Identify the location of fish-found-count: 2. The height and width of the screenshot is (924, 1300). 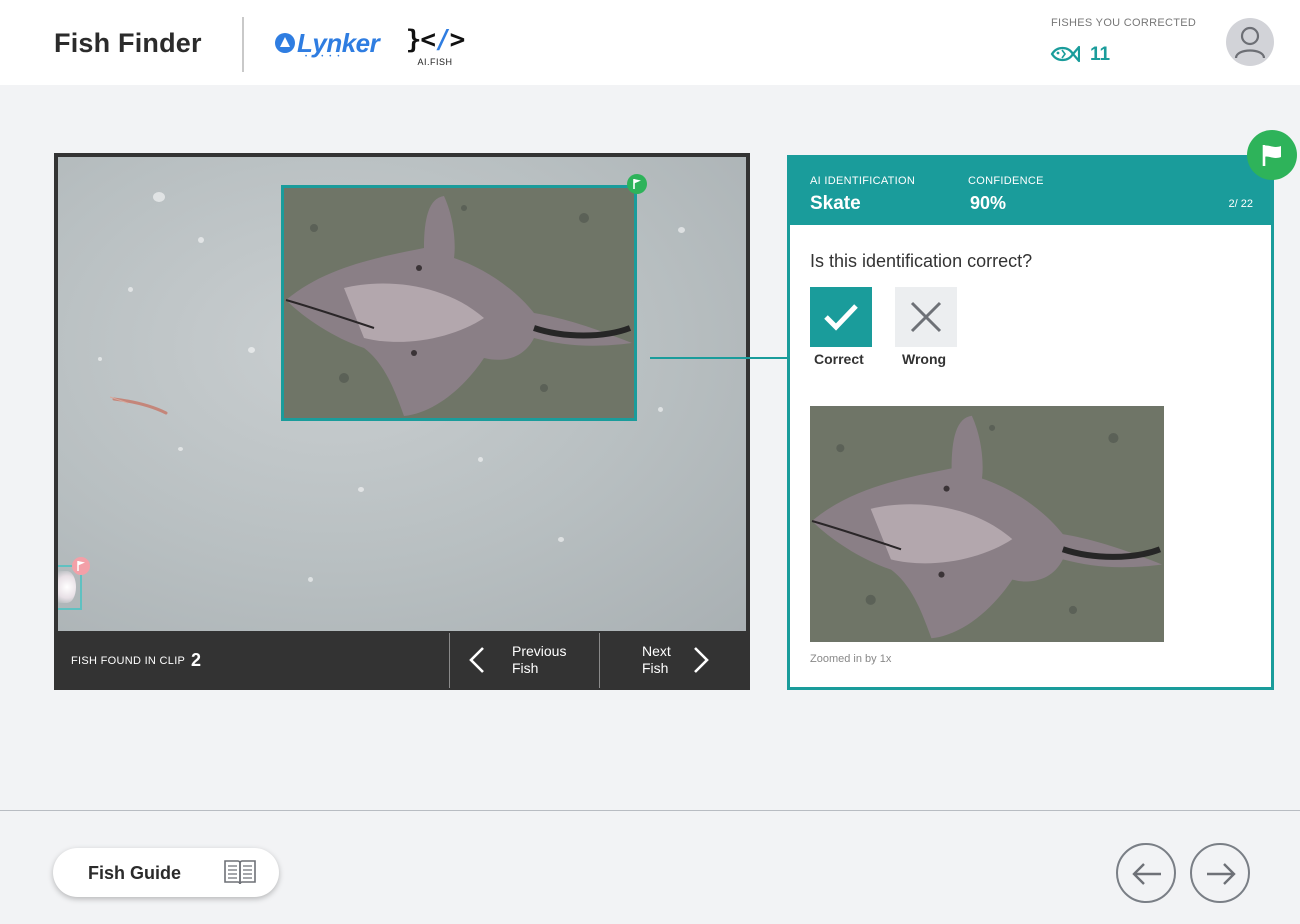
(196, 660).